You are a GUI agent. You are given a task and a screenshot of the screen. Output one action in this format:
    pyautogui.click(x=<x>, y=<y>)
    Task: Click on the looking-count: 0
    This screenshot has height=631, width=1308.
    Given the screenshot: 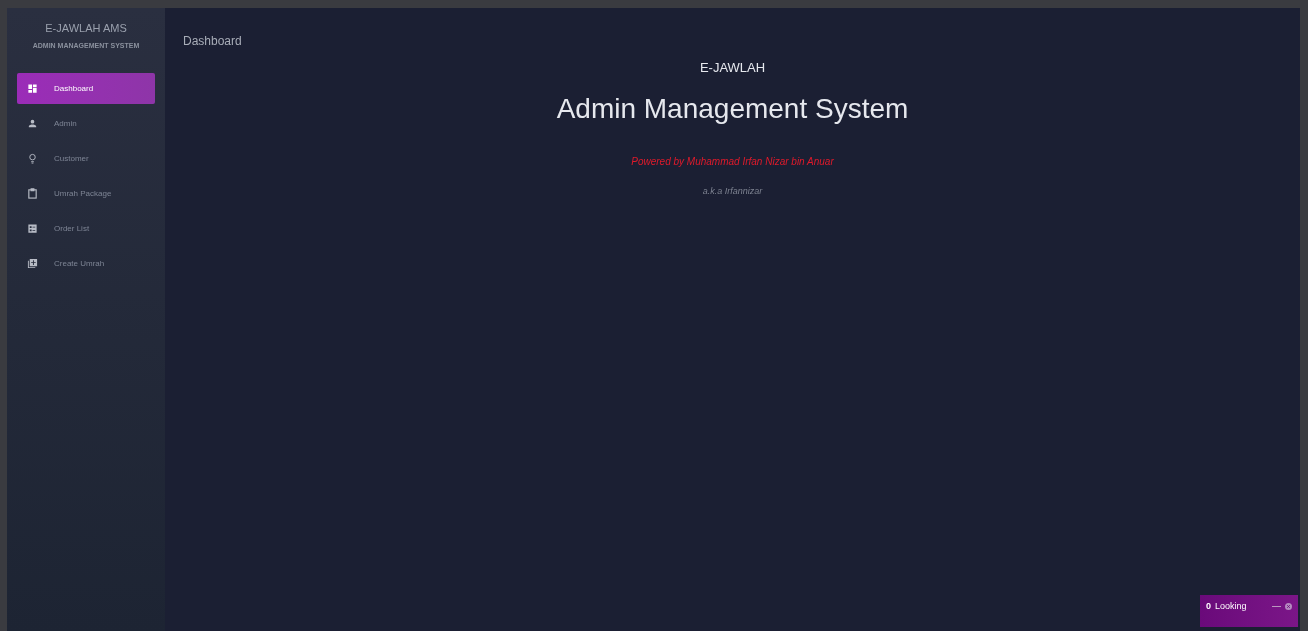 What is the action you would take?
    pyautogui.click(x=1208, y=606)
    